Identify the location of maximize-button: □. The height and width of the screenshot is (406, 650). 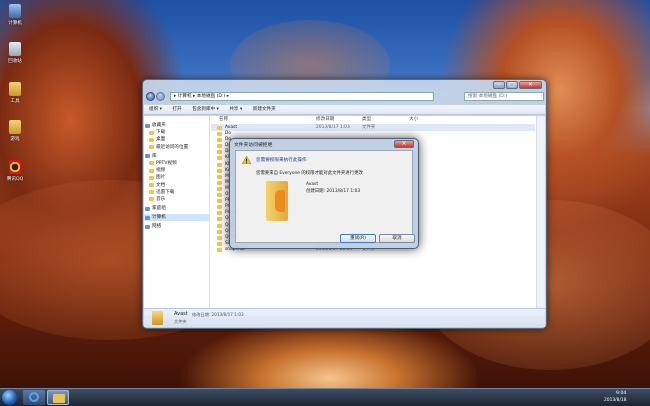
(512, 85).